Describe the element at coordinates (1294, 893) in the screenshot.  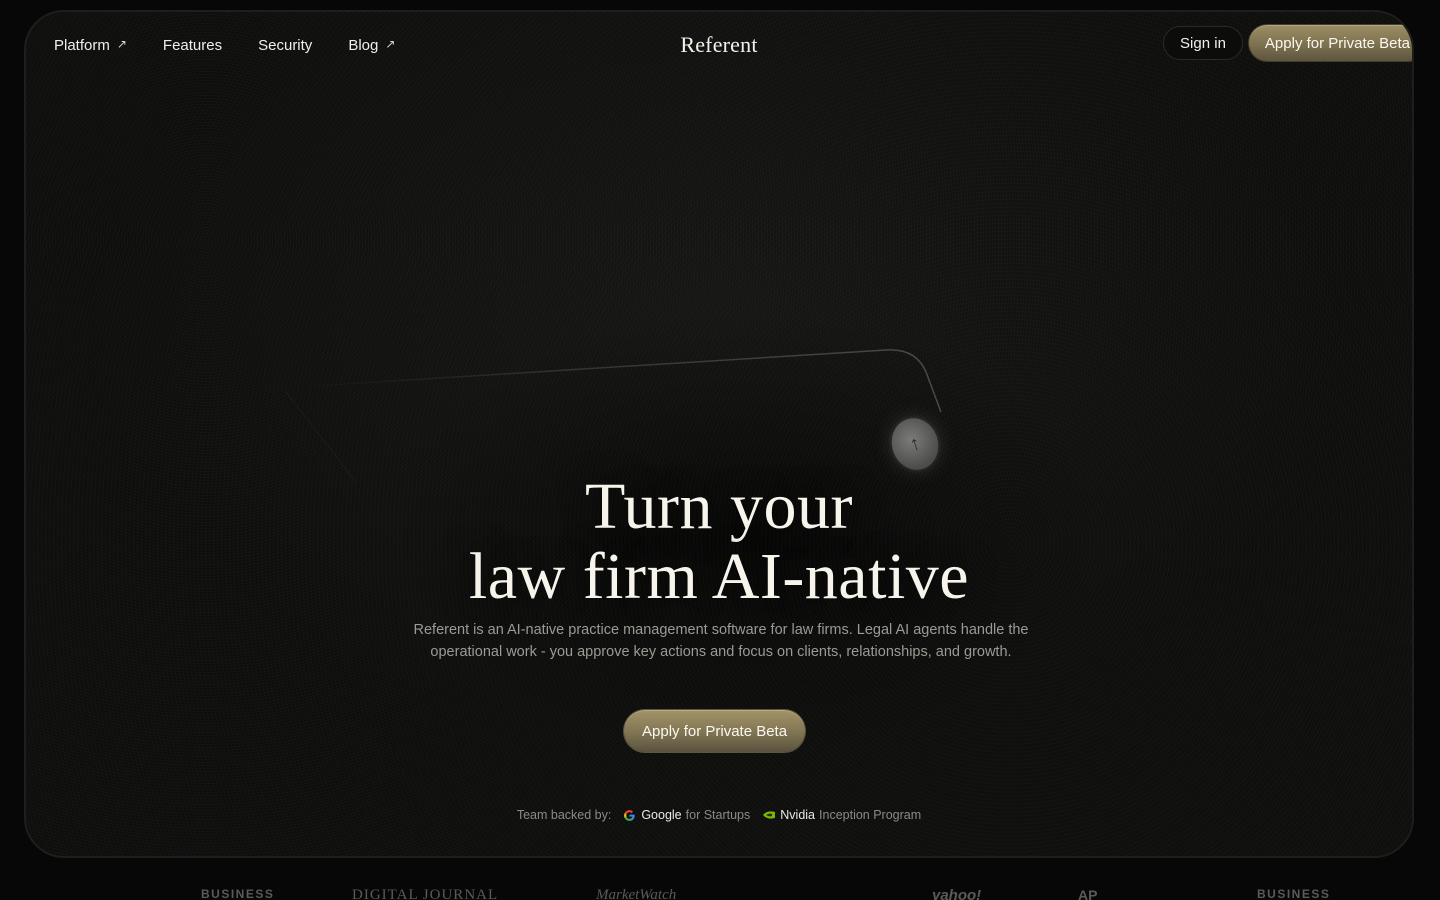
I see `press-logo-business-2: BUSINESS` at that location.